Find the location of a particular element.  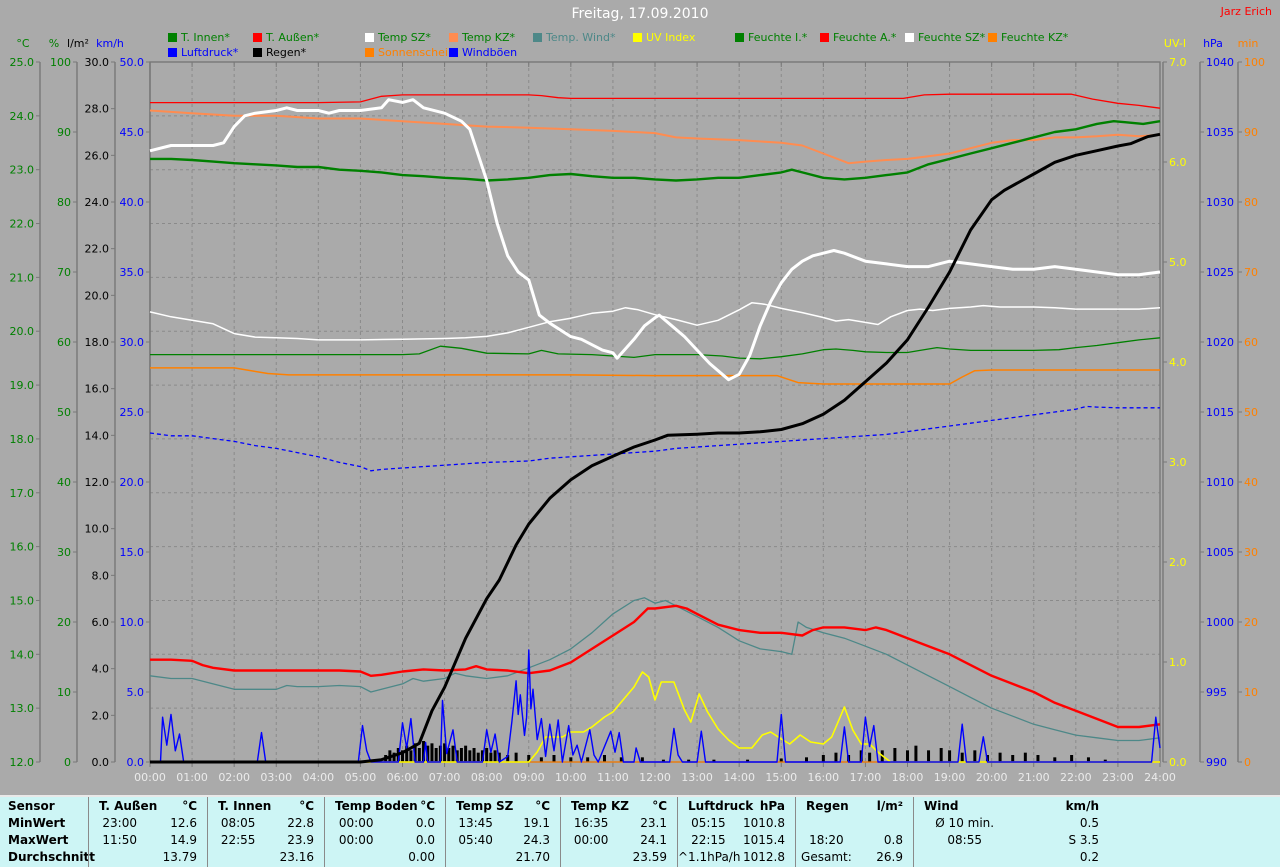

axis-tick-label-uv: 3.0 is located at coordinates (1178, 462).